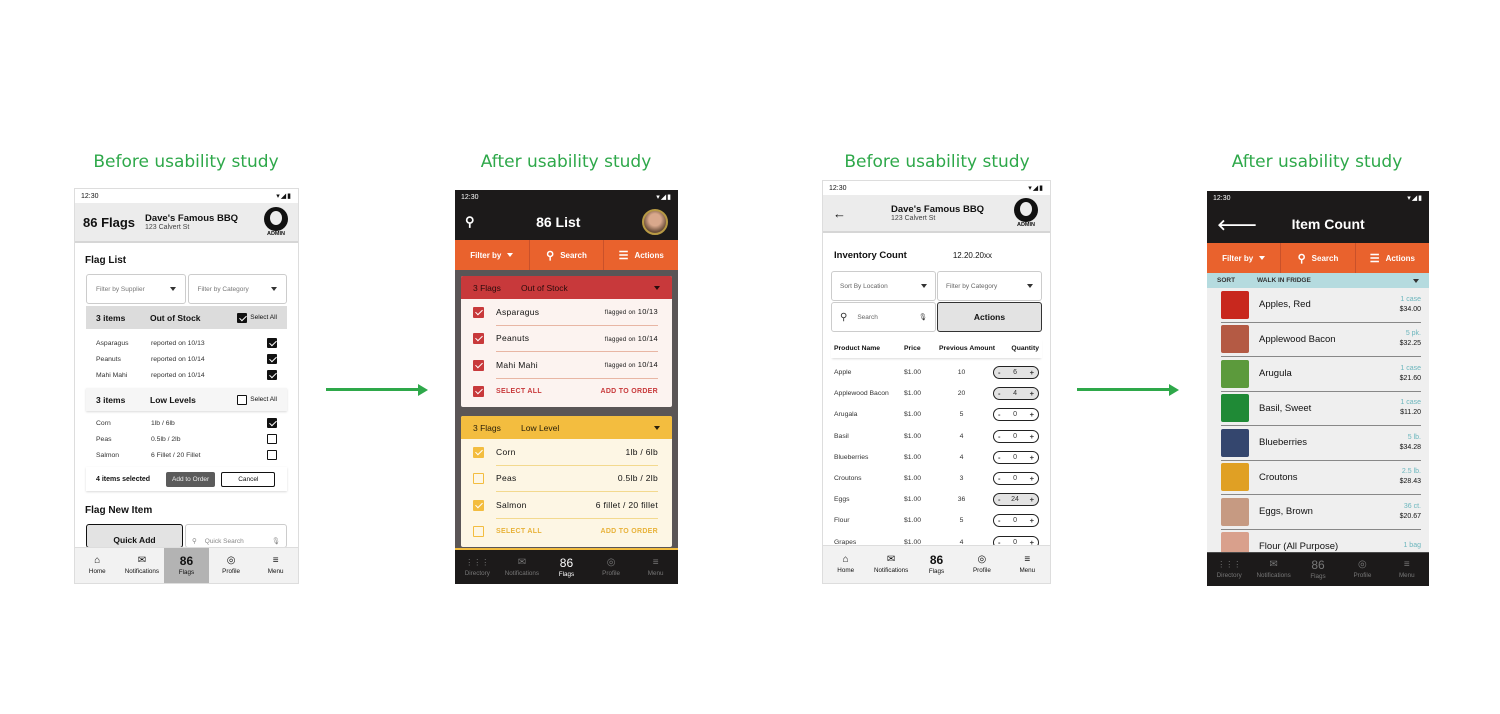 Image resolution: width=1500 pixels, height=714 pixels. What do you see at coordinates (1016, 373) in the screenshot?
I see `quantity-stepper: - 6 +` at bounding box center [1016, 373].